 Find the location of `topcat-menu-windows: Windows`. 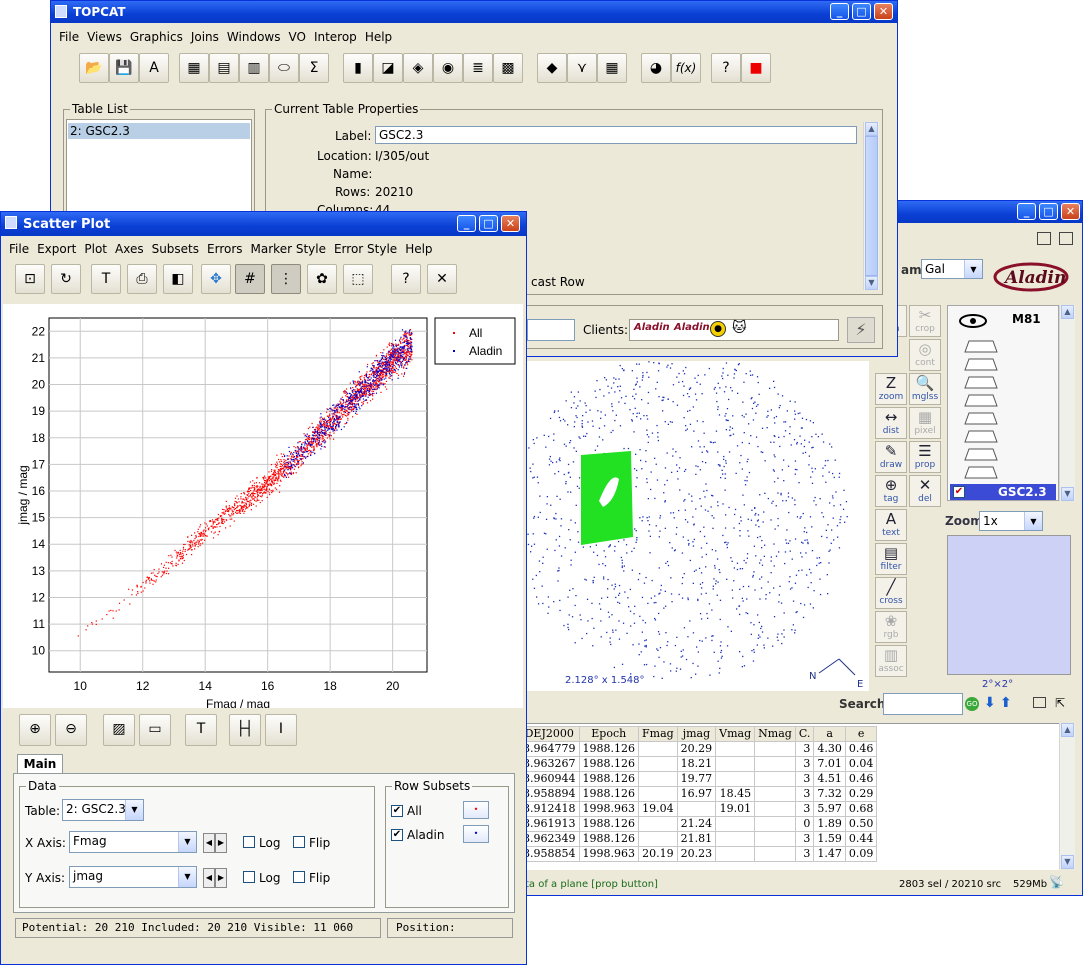

topcat-menu-windows: Windows is located at coordinates (254, 37).